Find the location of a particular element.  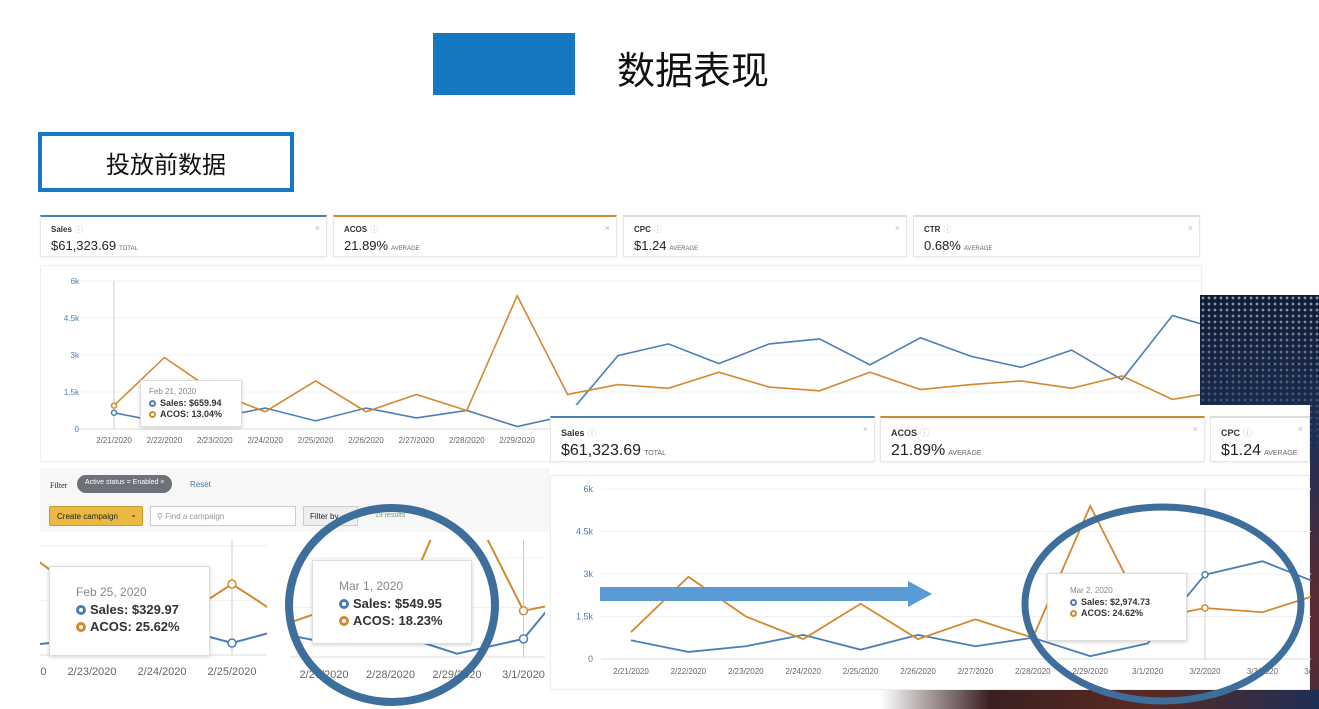

dropdown-caret-icon: ⌄ is located at coordinates (133, 514).